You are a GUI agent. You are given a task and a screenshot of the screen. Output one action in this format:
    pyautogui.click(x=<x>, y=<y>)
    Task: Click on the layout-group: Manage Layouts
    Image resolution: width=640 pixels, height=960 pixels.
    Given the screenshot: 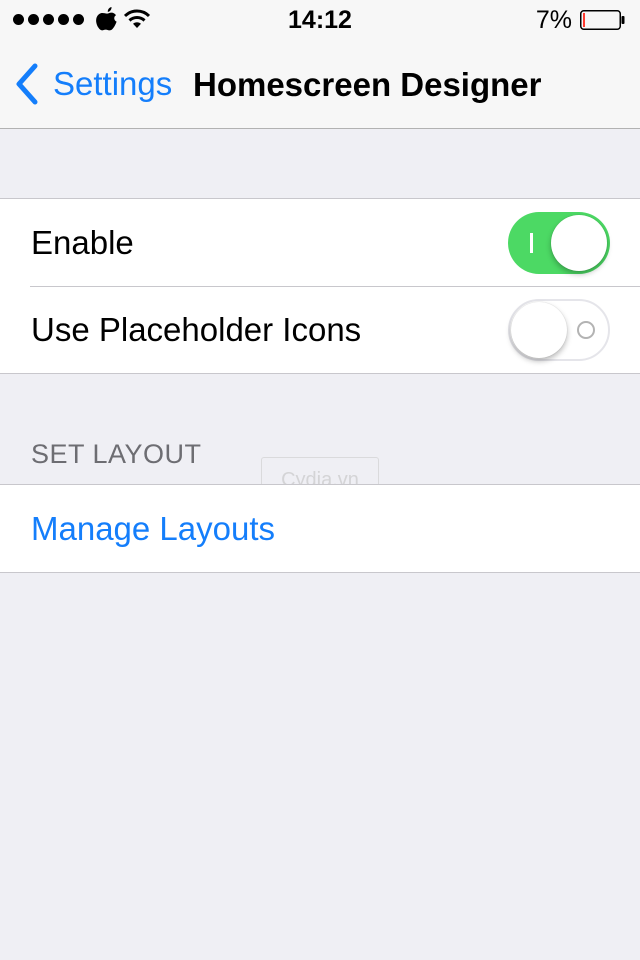 What is the action you would take?
    pyautogui.click(x=320, y=528)
    